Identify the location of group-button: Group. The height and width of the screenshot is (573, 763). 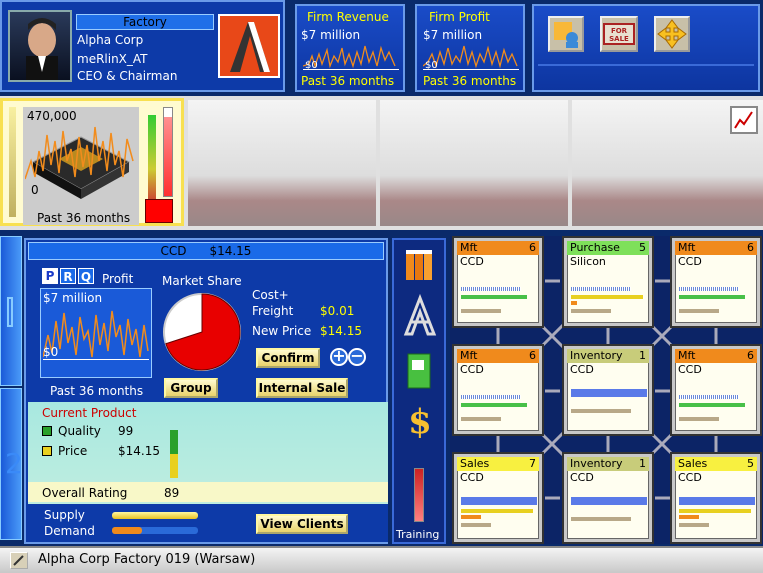
(191, 388).